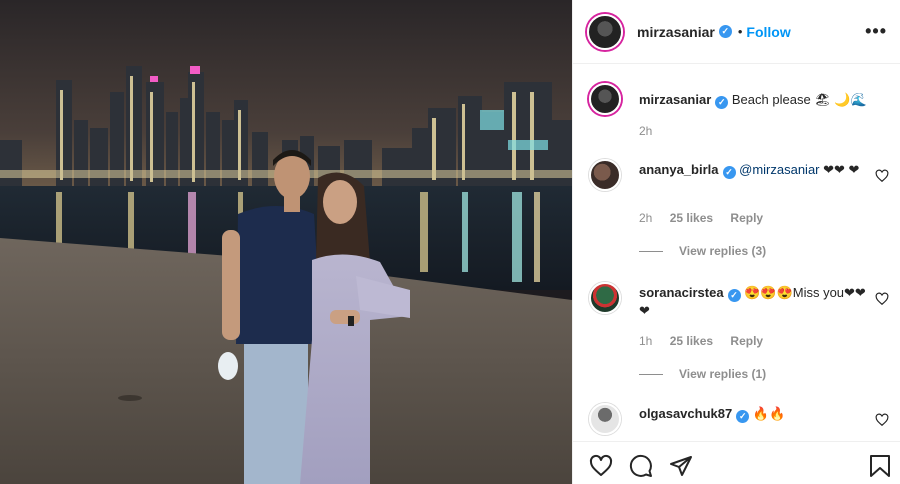 This screenshot has height=484, width=900. What do you see at coordinates (605, 99) in the screenshot?
I see `caption-avatar` at bounding box center [605, 99].